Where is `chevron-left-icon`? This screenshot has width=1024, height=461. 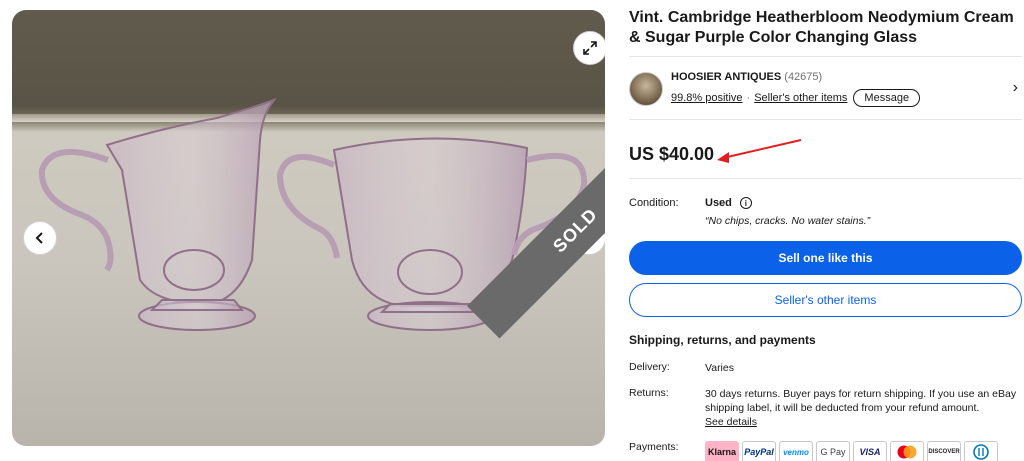
chevron-left-icon is located at coordinates (39, 238).